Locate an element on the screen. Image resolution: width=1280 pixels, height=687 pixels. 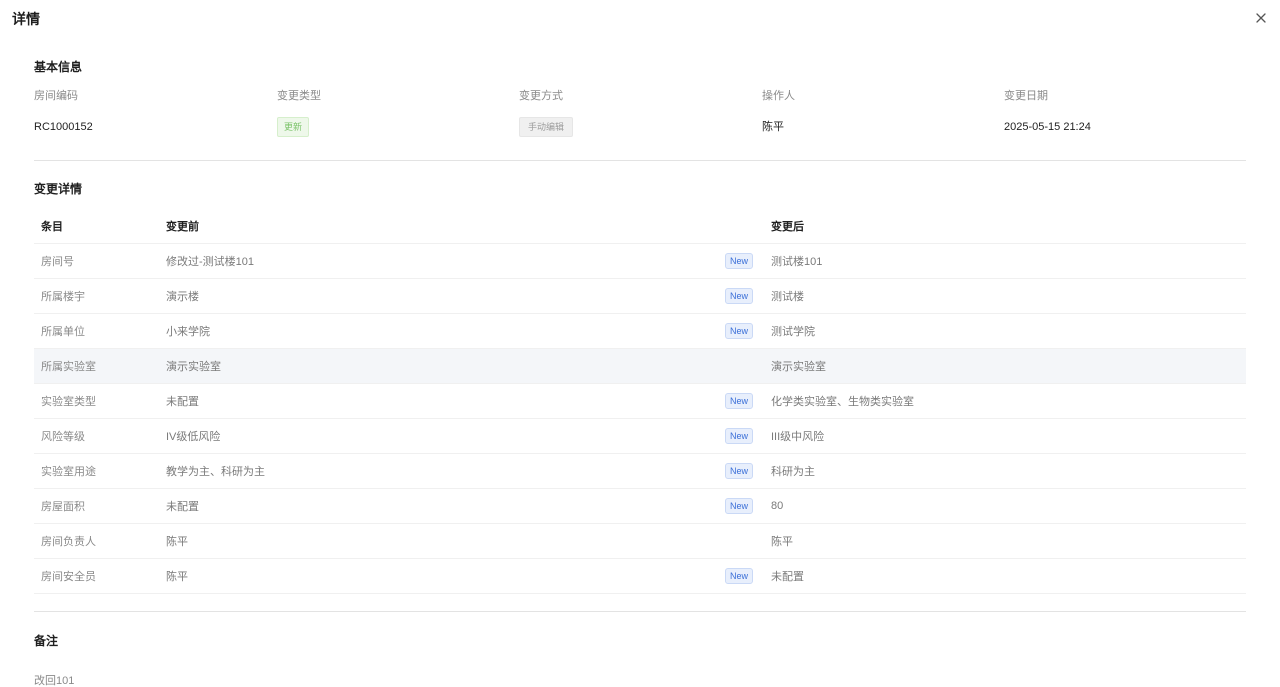
table-row: 房屋面积 未配置 New 80 is located at coordinates (640, 506).